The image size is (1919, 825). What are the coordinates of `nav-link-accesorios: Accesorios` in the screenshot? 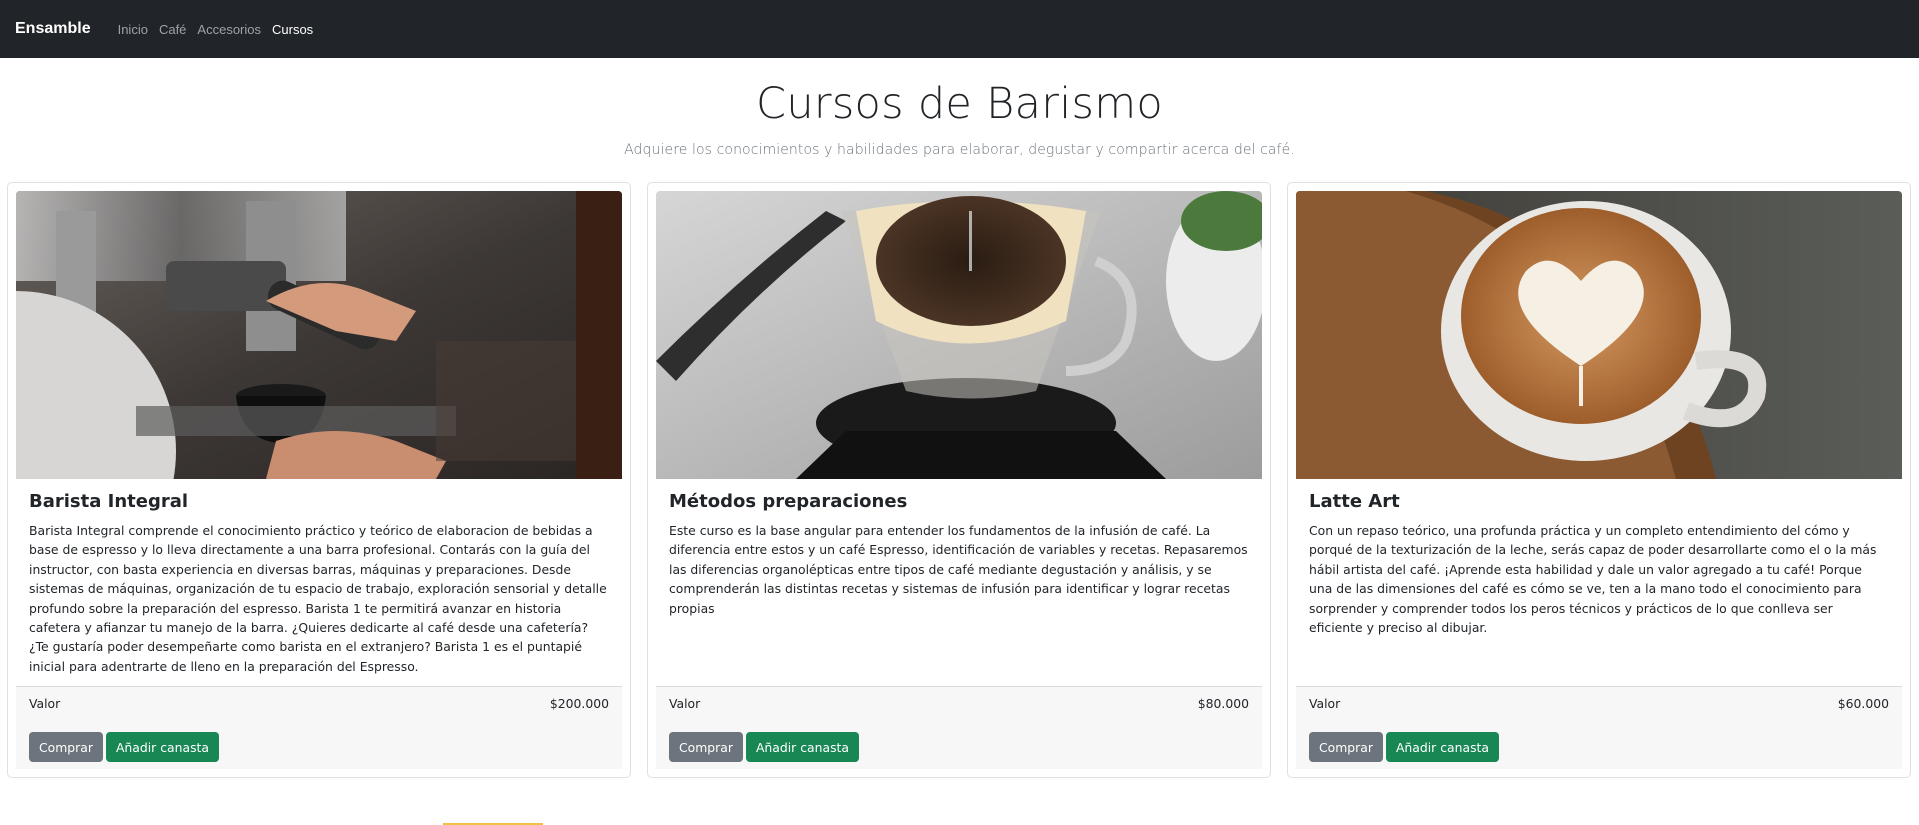 It's located at (229, 29).